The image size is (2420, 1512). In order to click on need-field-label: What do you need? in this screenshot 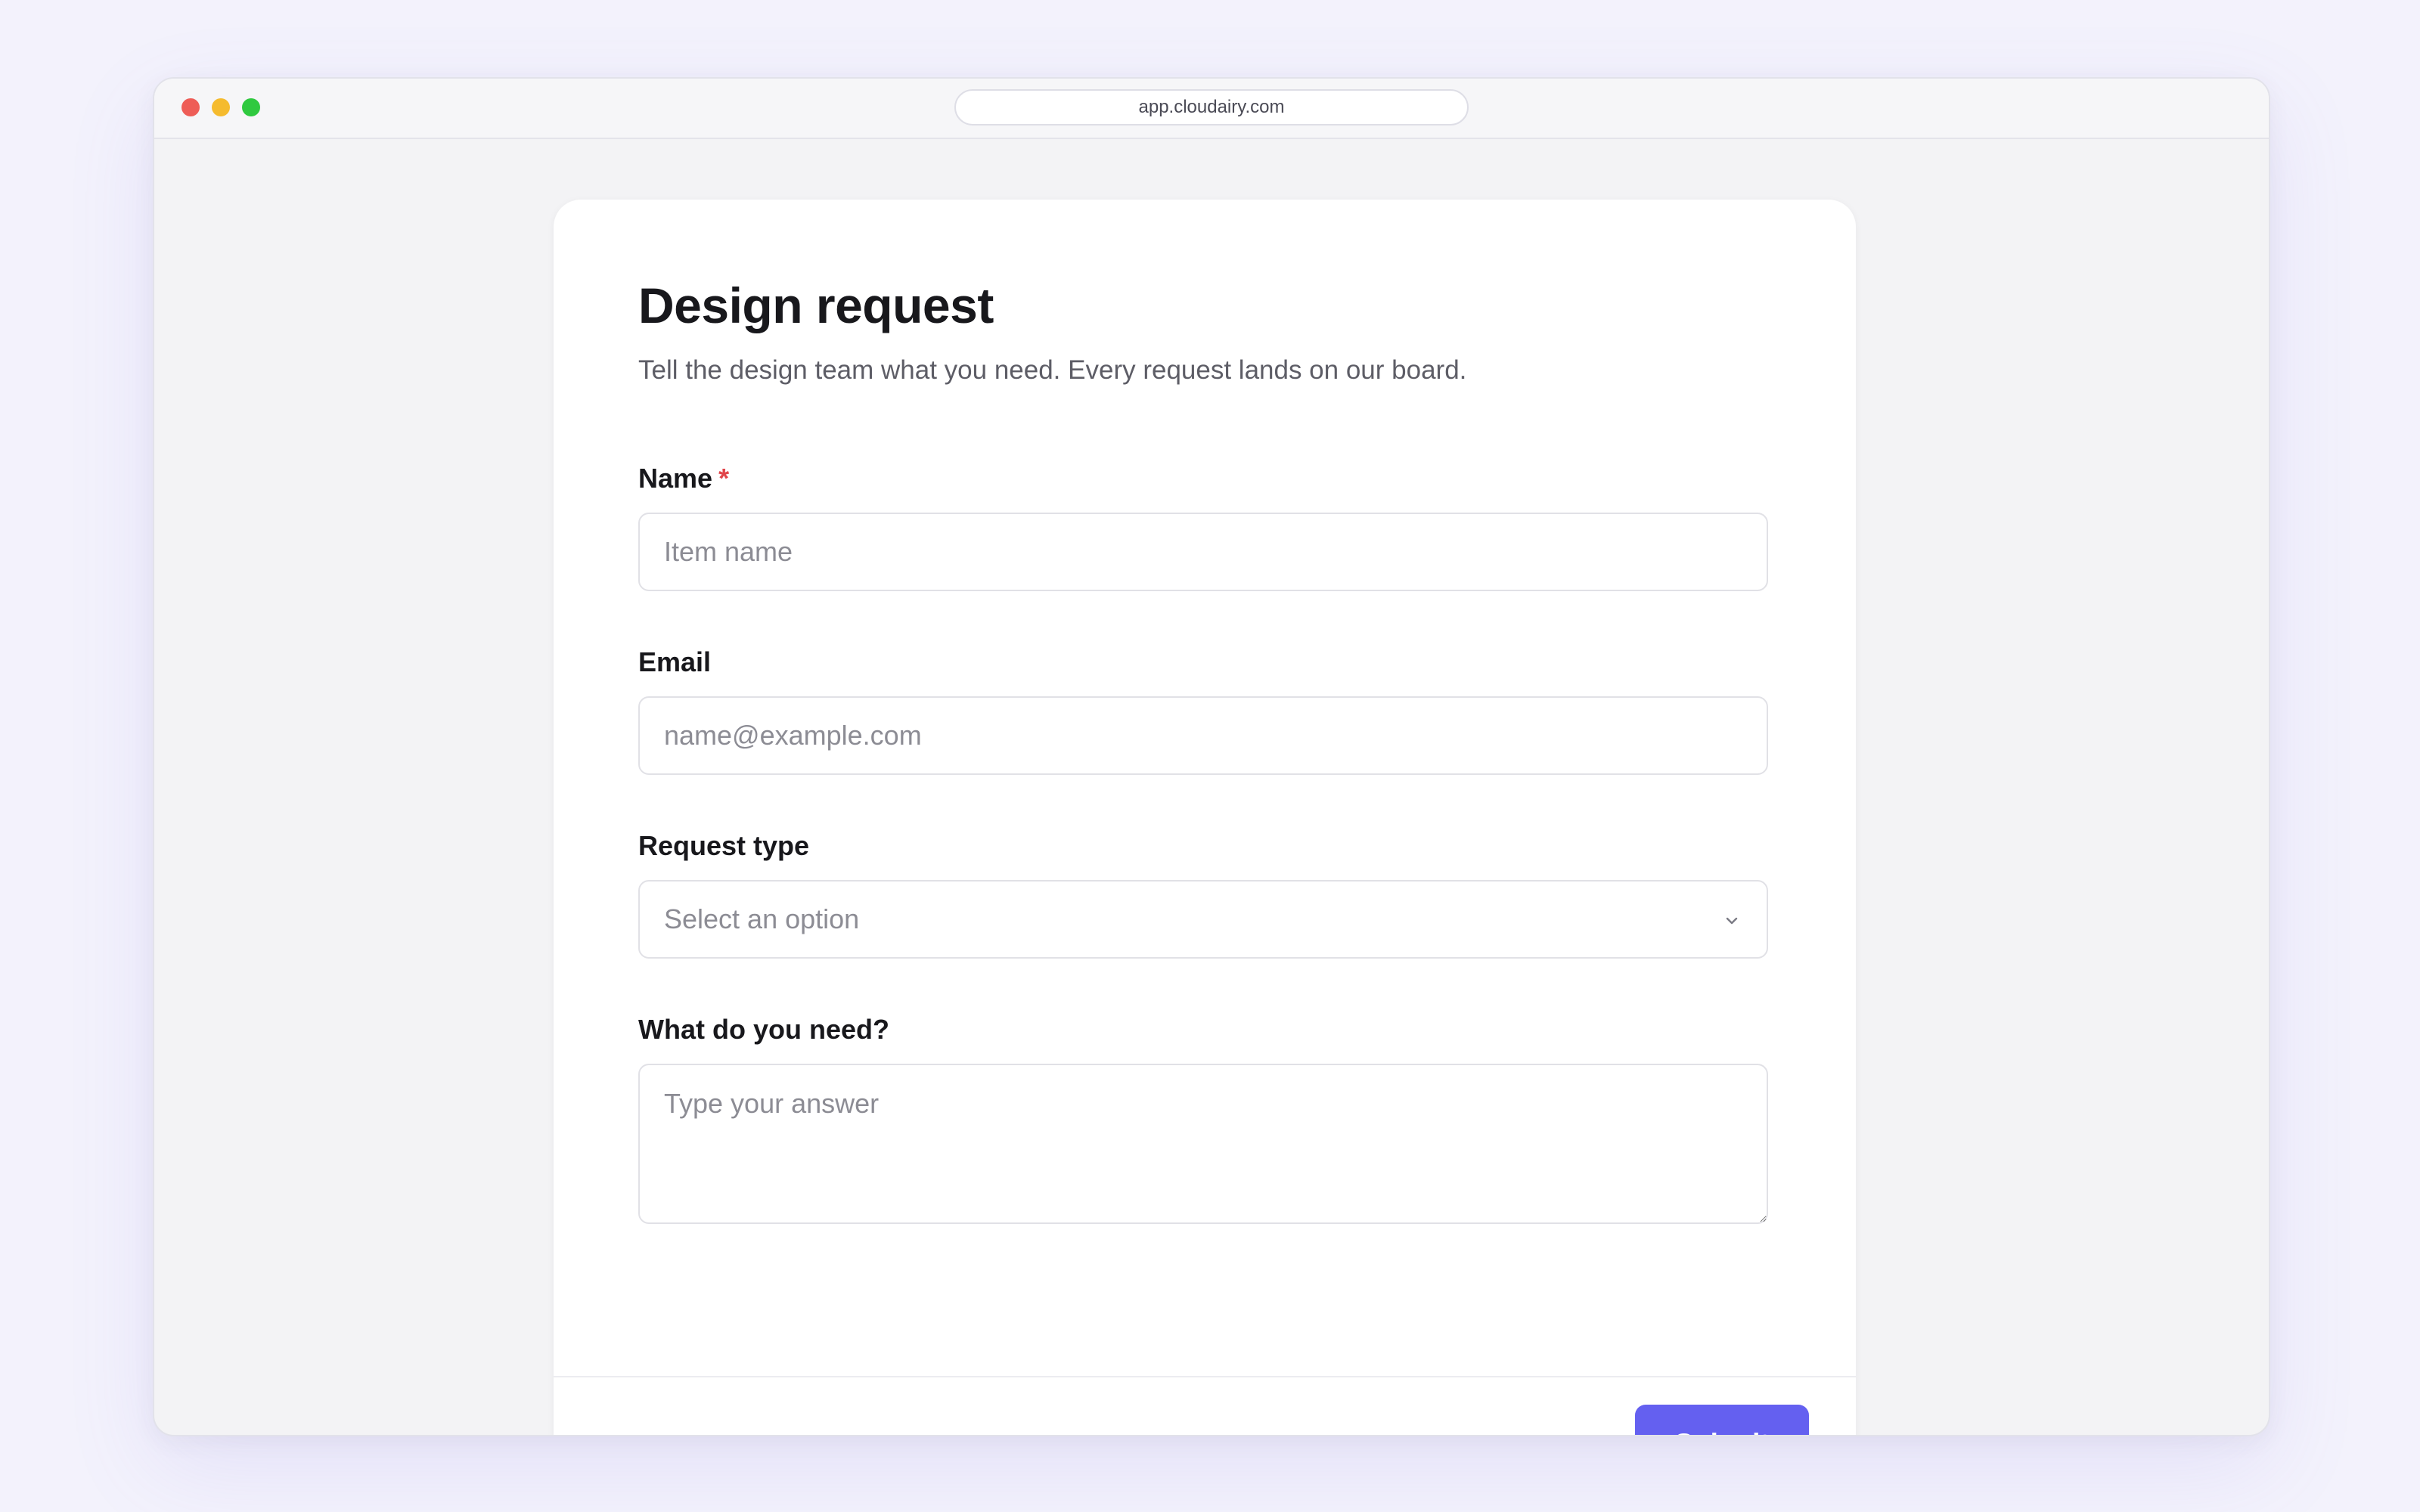, I will do `click(763, 1030)`.